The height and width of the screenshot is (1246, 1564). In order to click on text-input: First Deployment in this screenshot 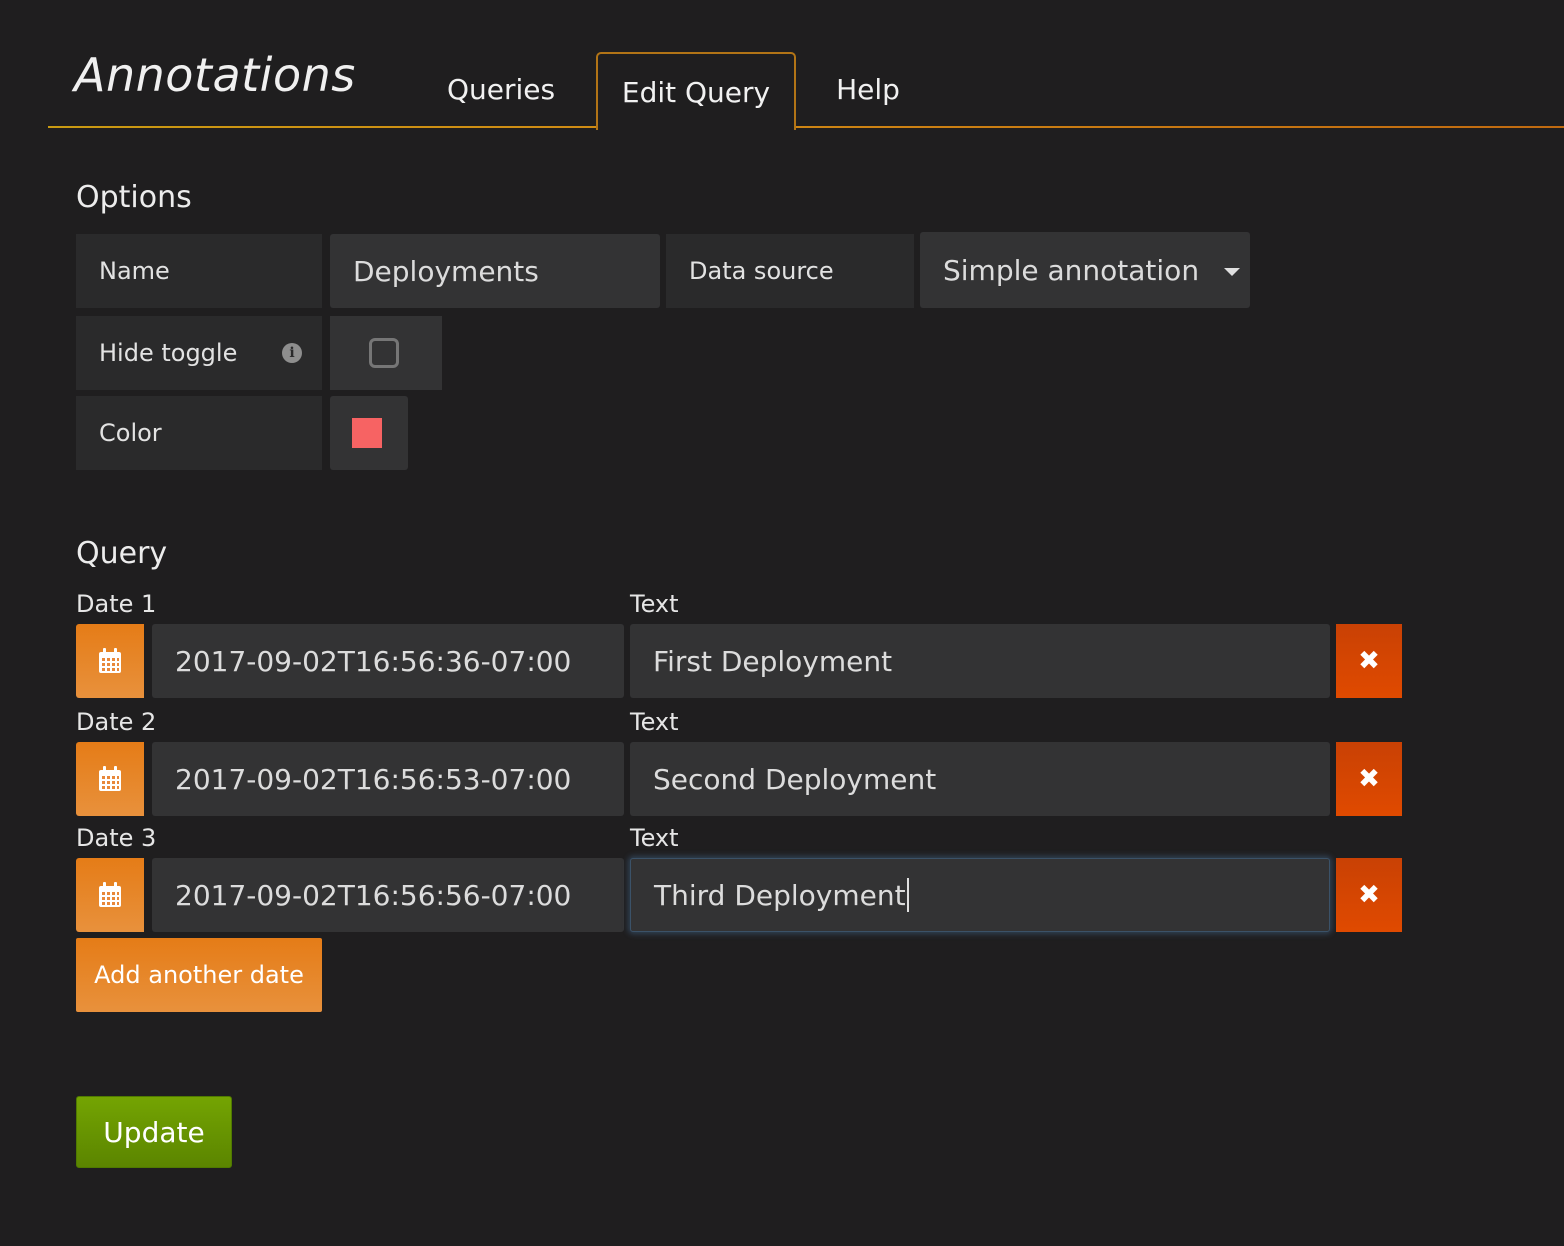, I will do `click(980, 661)`.